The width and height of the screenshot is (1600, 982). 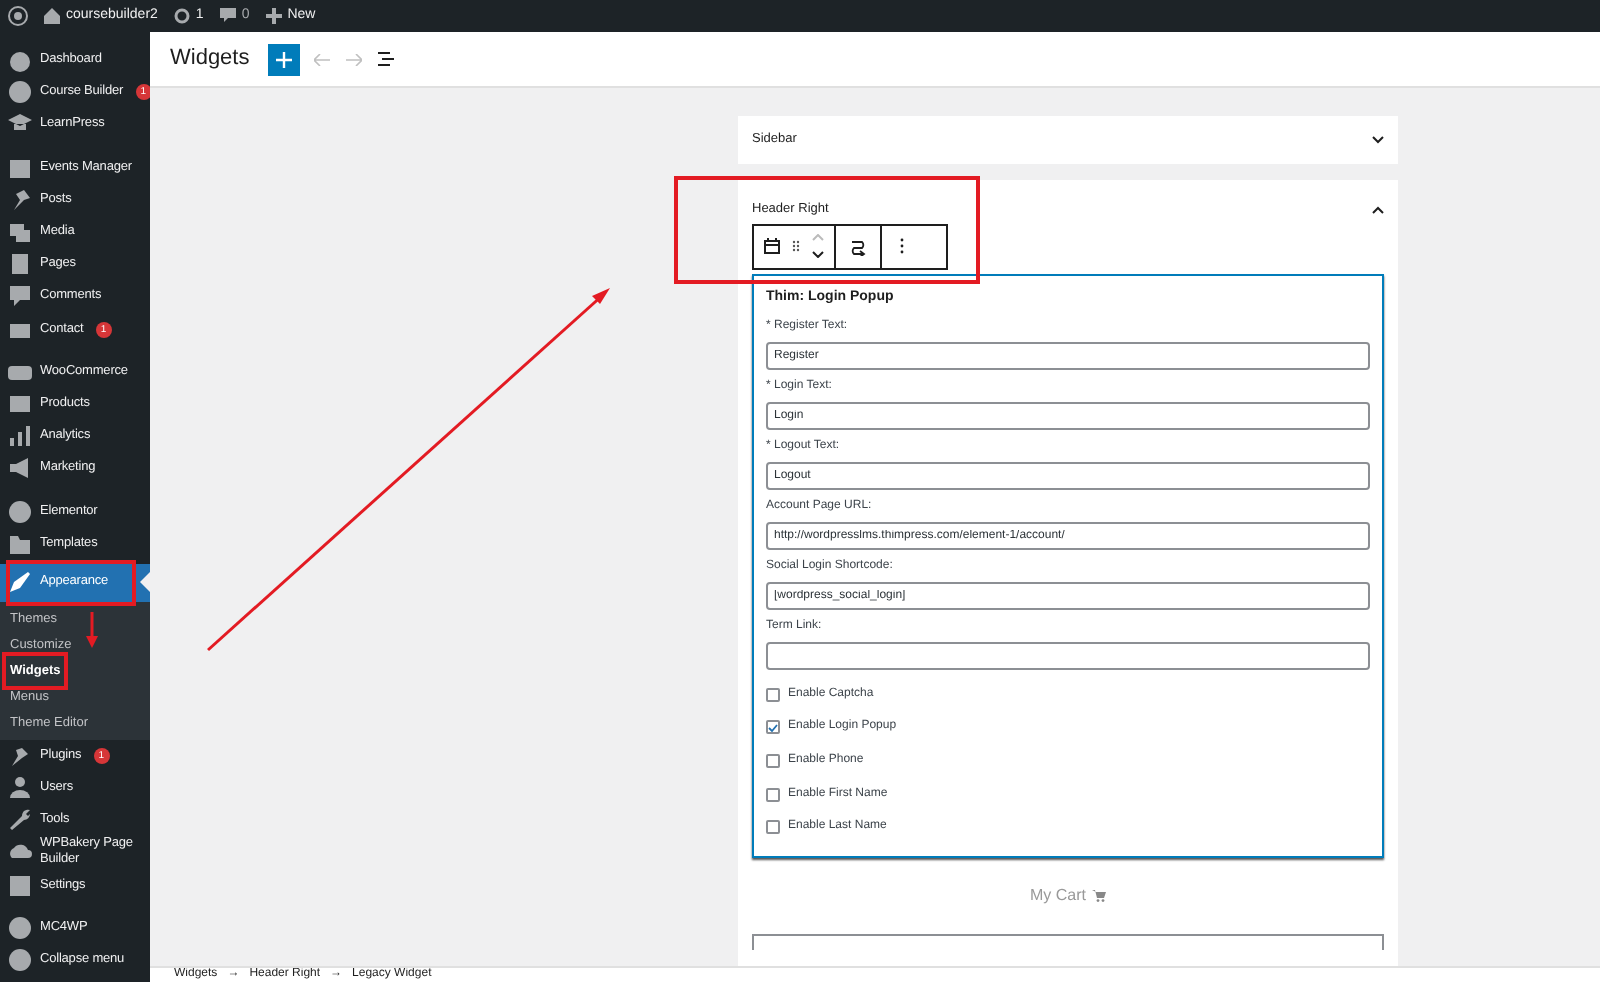 I want to click on drag-dots-icon, so click(x=796, y=246).